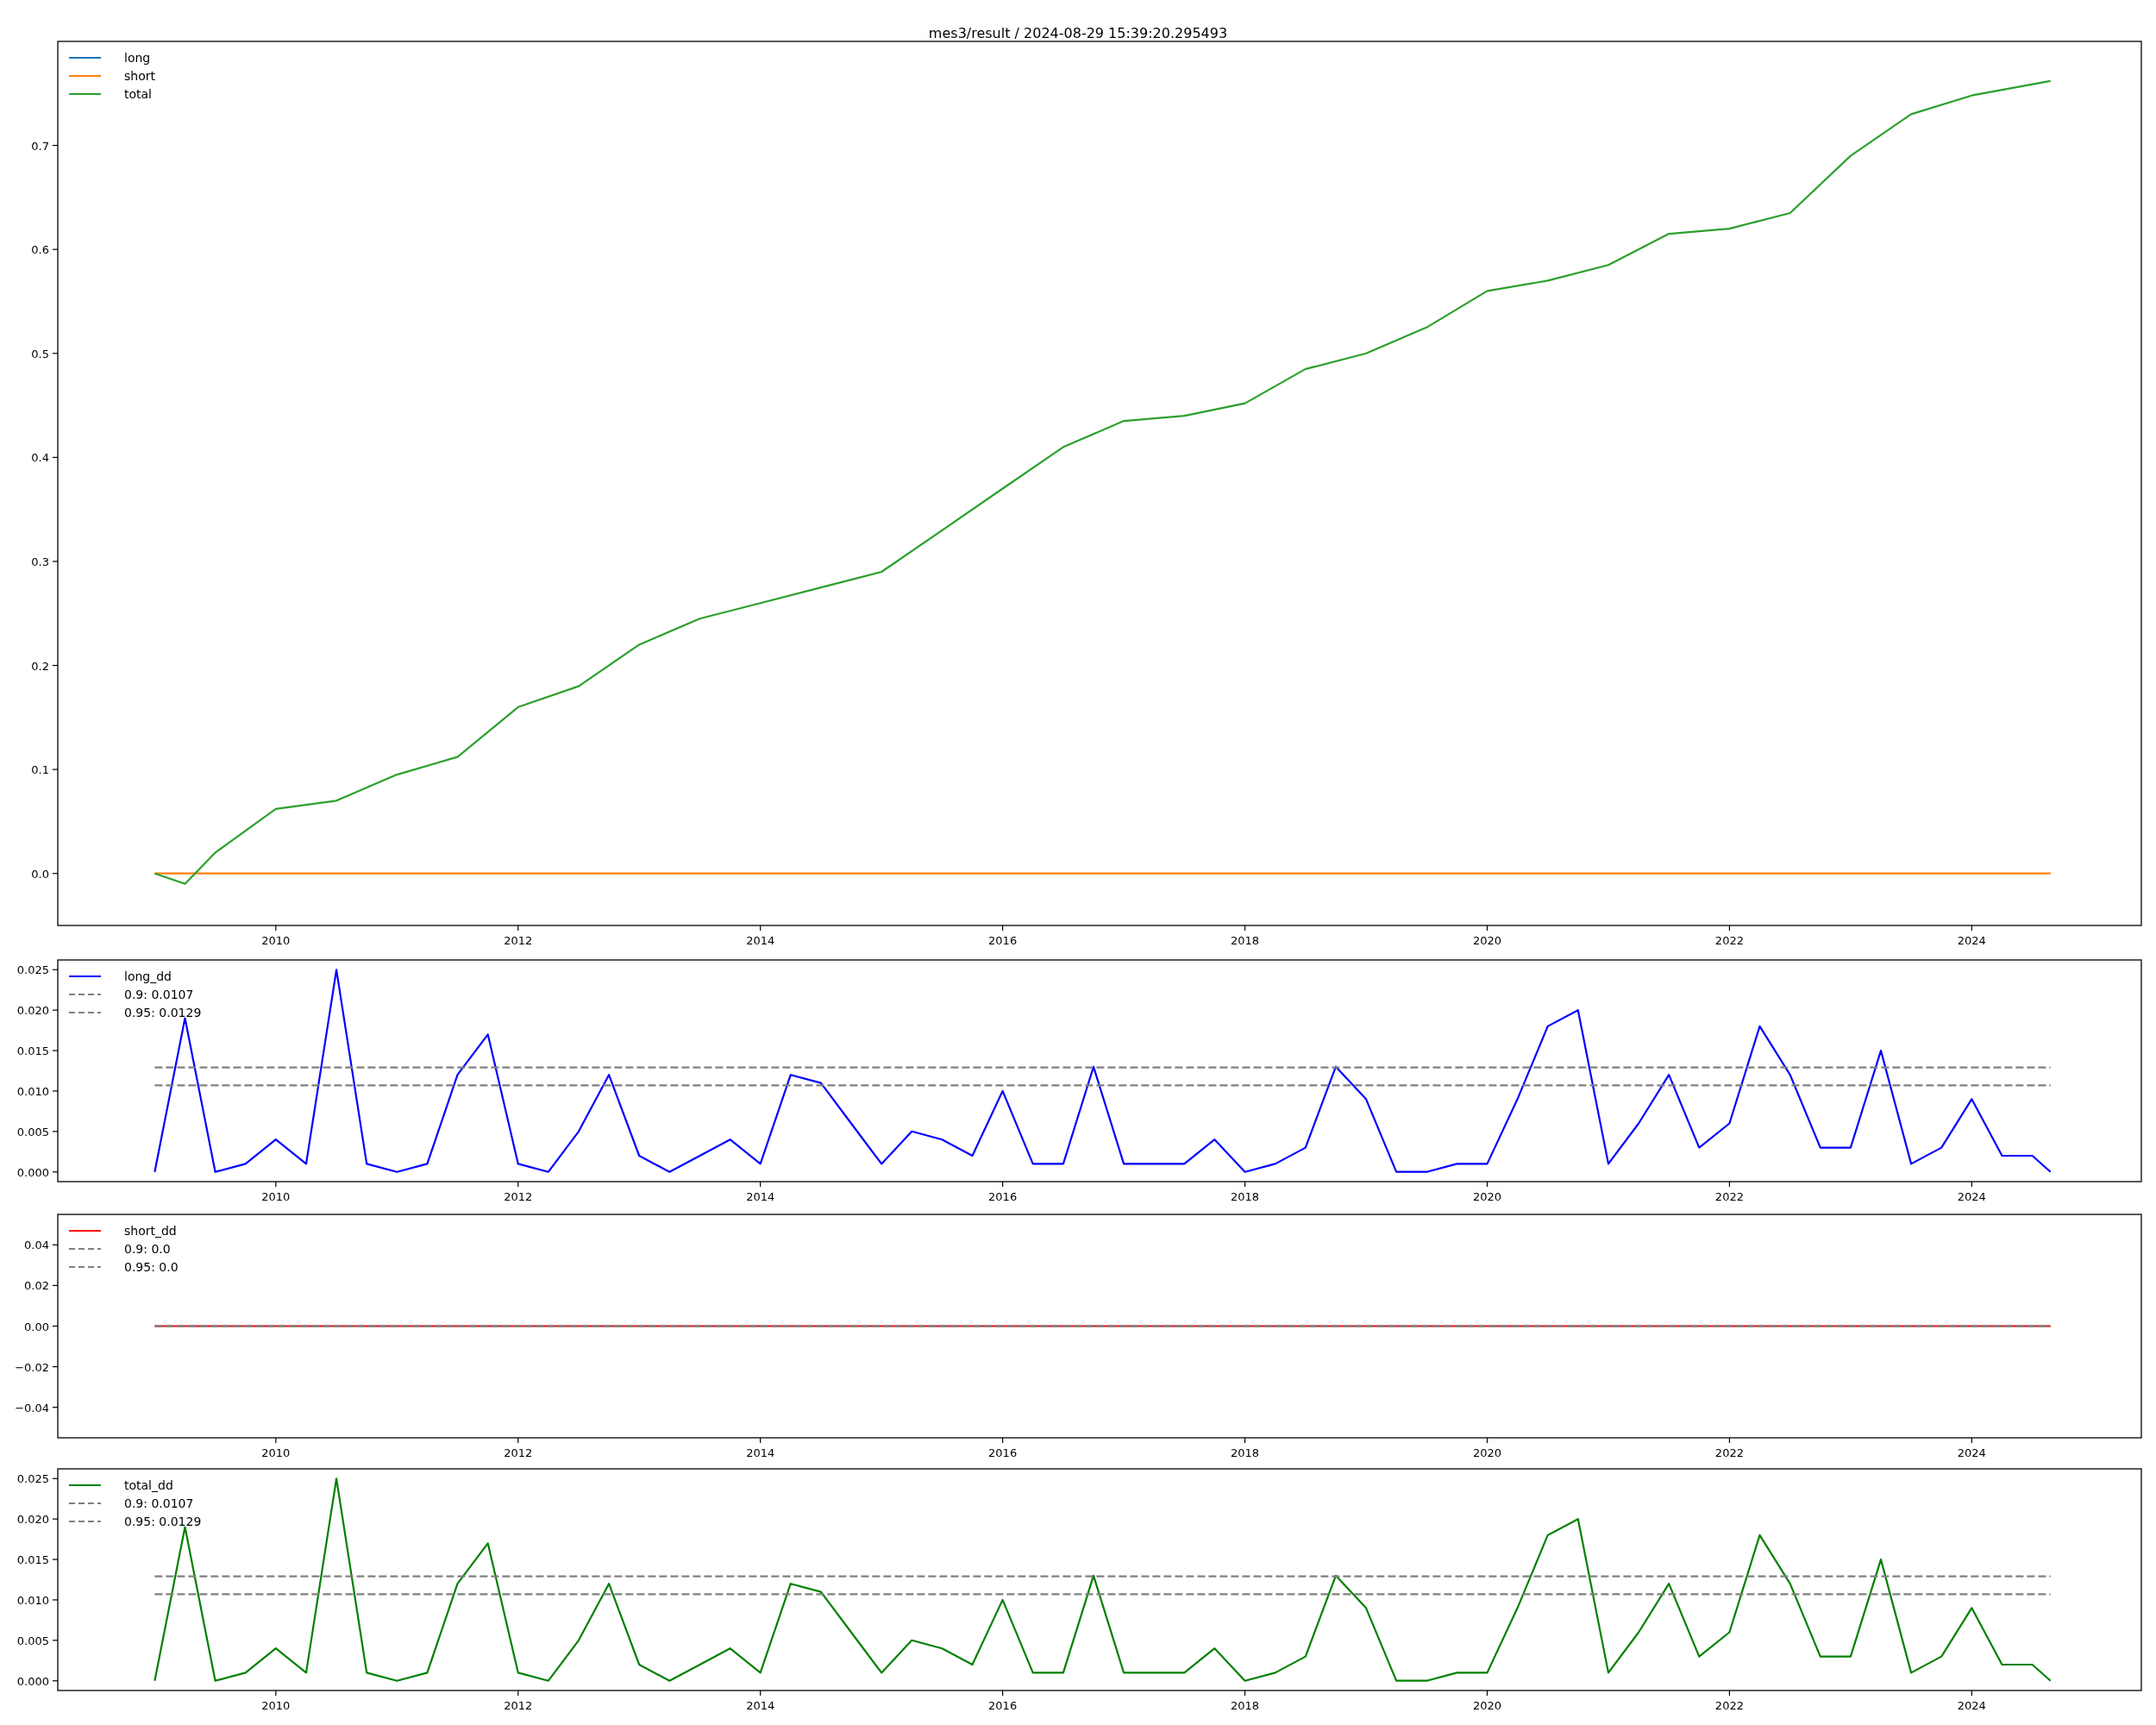 The image size is (2156, 1725). I want to click on y-tick-label: 0.6, so click(40, 250).